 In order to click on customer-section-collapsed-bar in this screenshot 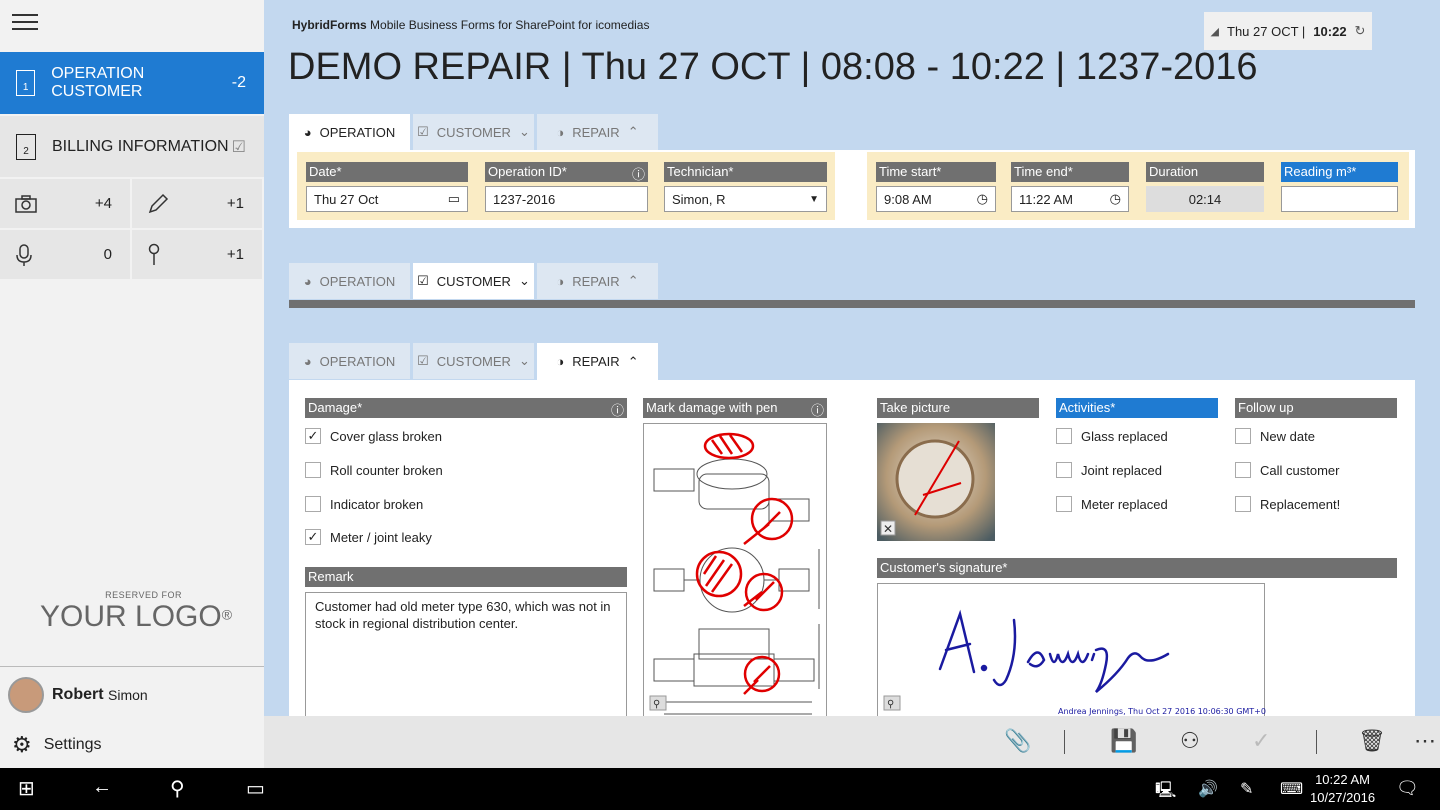, I will do `click(852, 304)`.